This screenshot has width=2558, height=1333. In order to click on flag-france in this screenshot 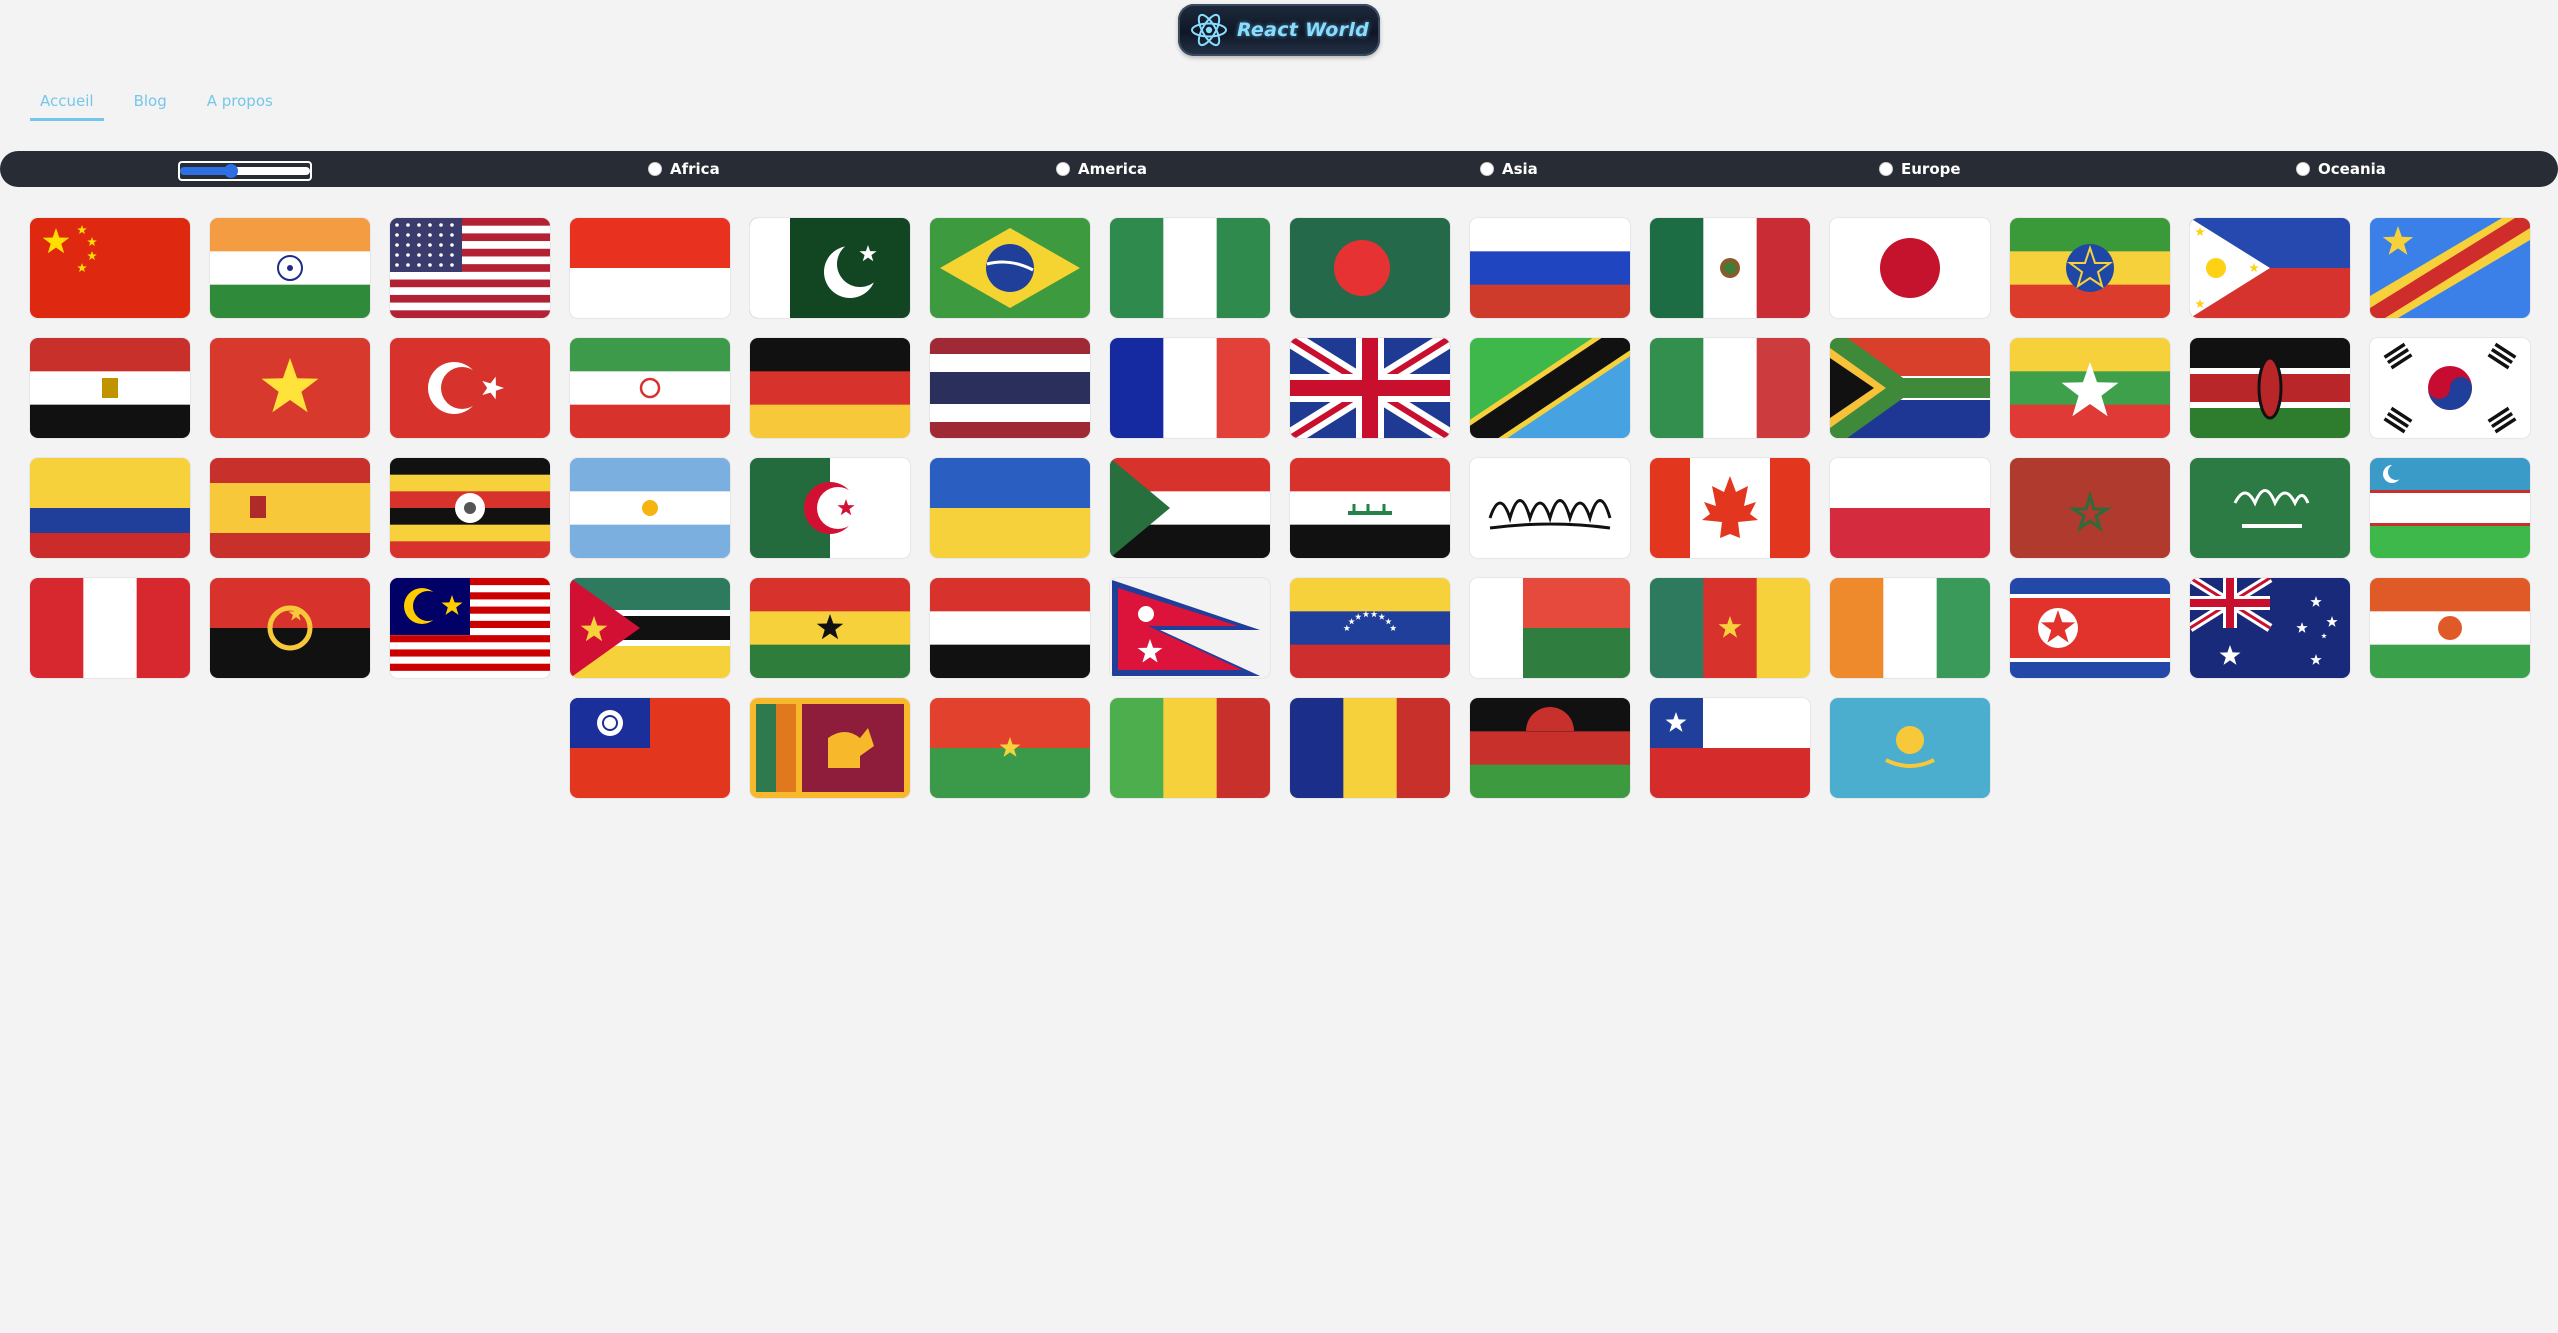, I will do `click(1190, 388)`.